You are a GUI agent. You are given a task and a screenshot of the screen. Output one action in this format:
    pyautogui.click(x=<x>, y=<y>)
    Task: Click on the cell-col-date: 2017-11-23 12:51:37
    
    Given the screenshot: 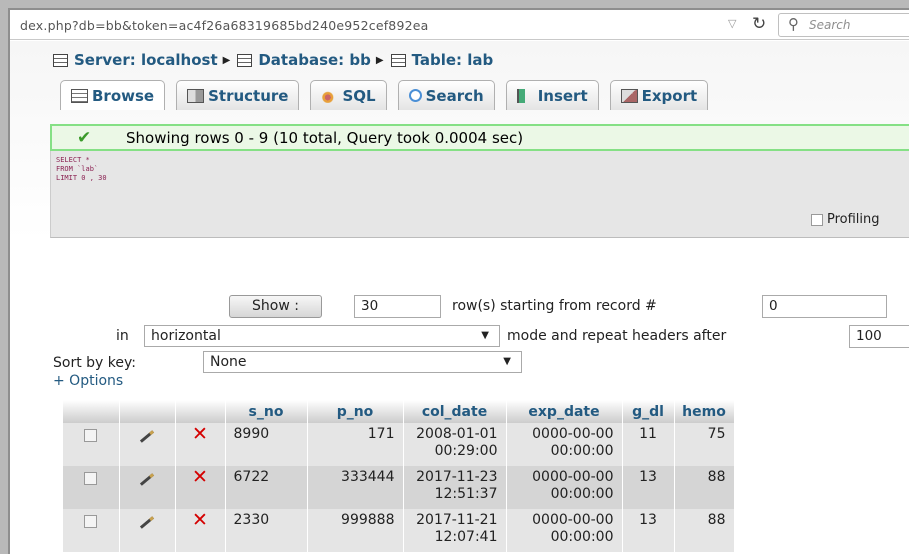 What is the action you would take?
    pyautogui.click(x=455, y=487)
    